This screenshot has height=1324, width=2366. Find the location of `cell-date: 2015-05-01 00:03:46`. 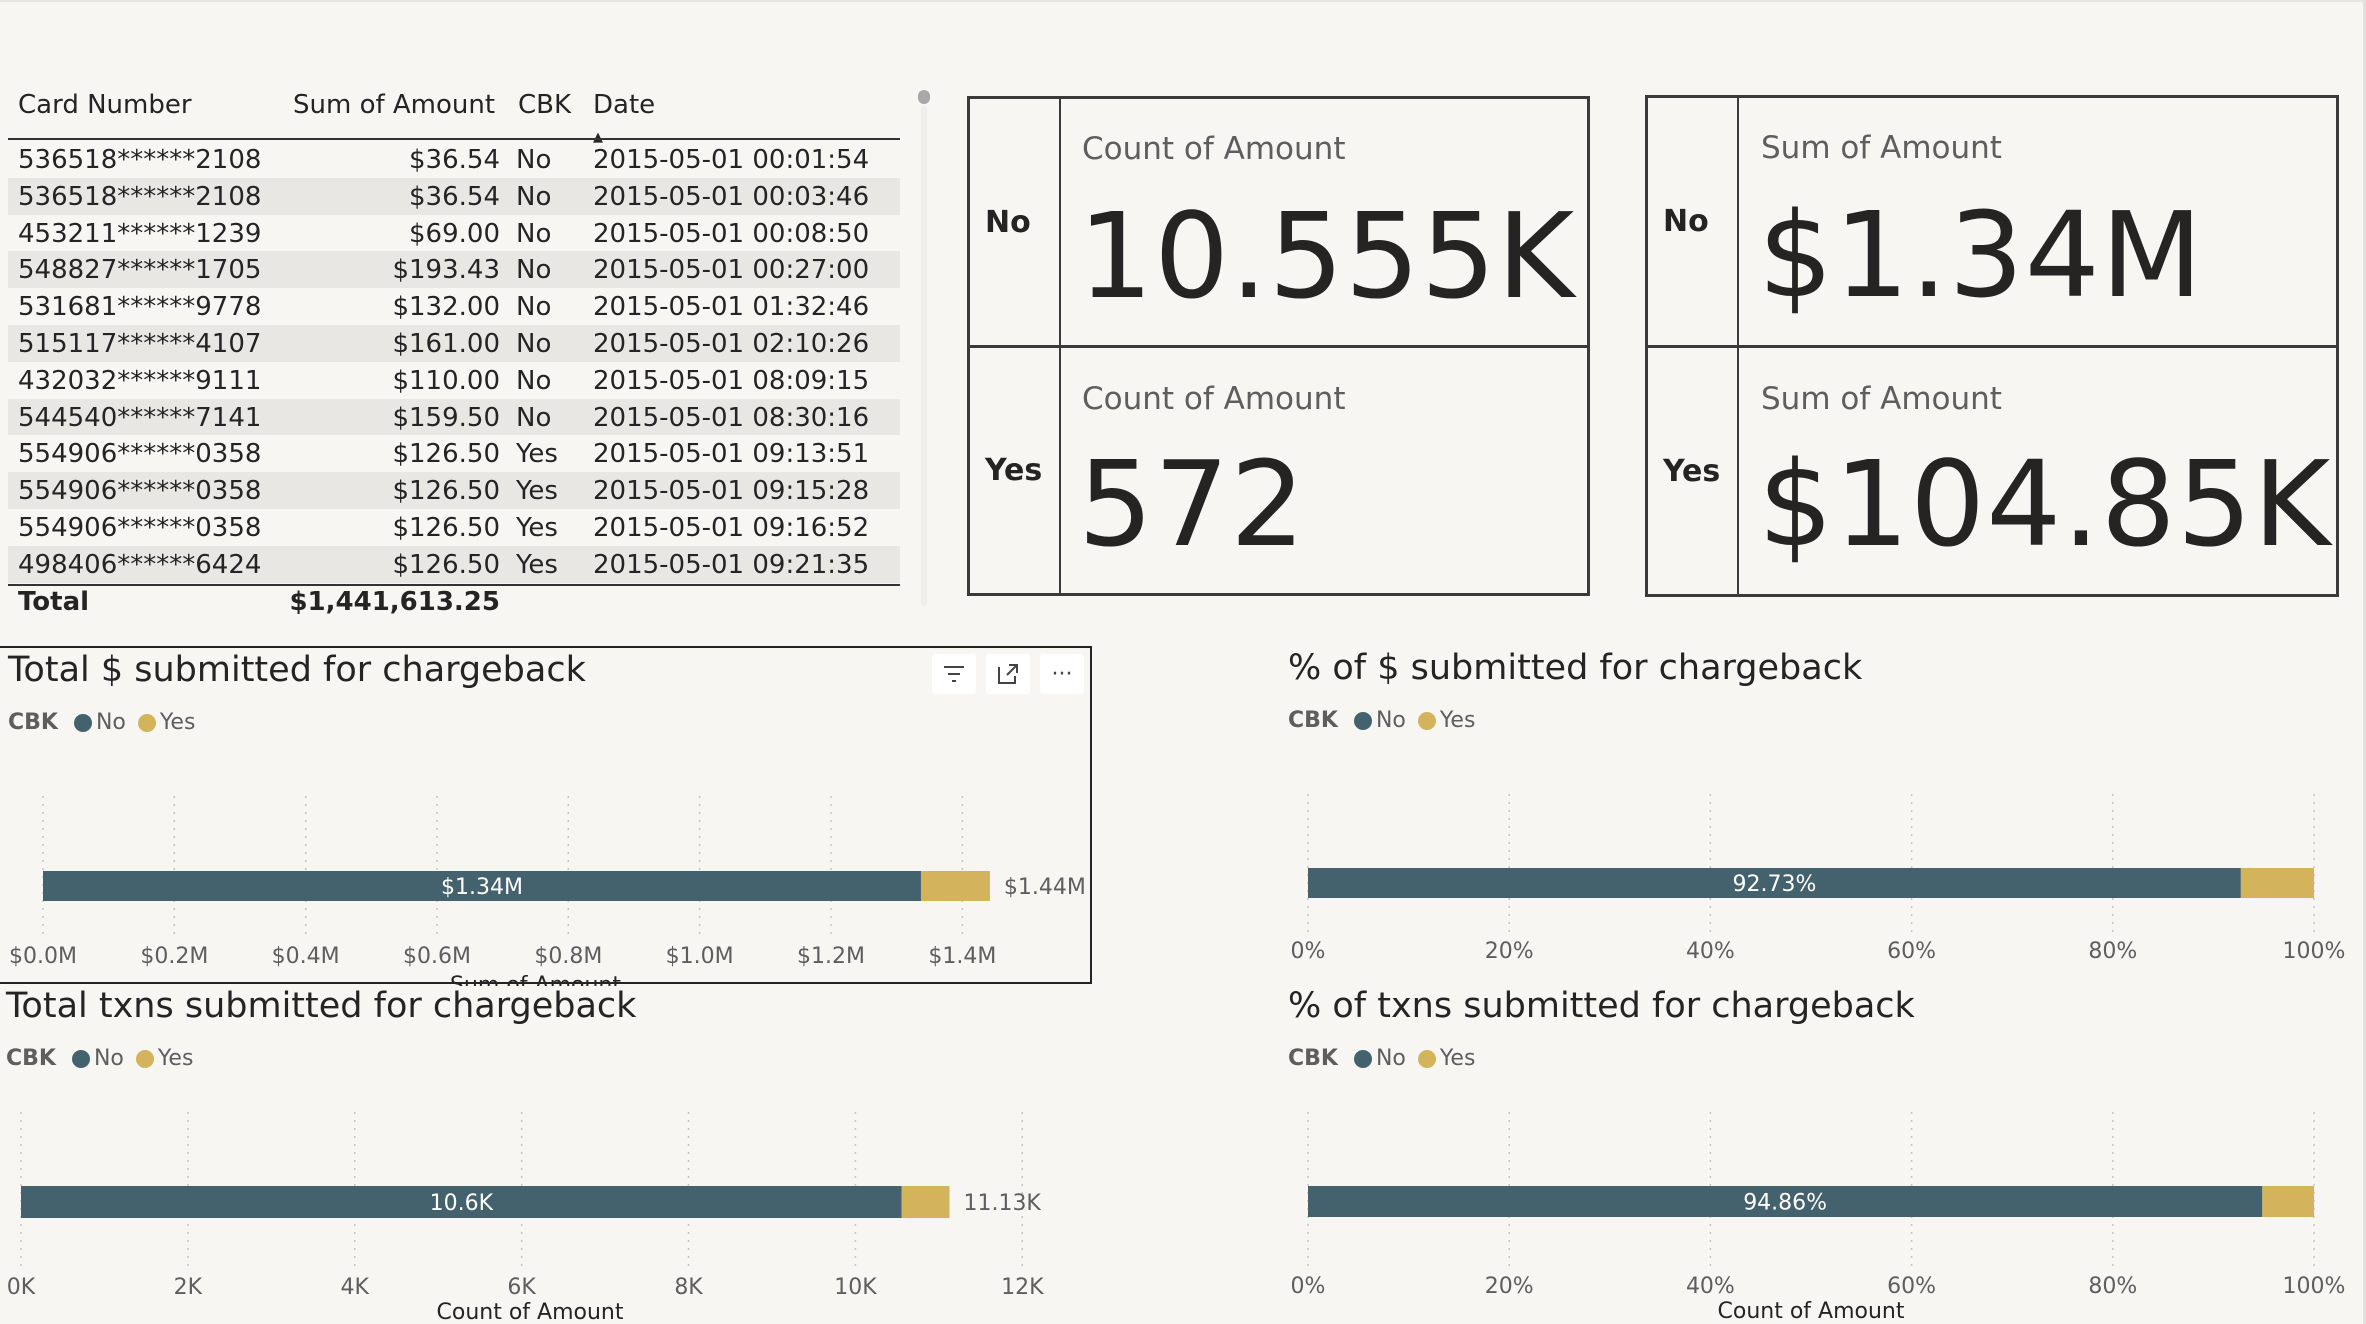

cell-date: 2015-05-01 00:03:46 is located at coordinates (731, 196).